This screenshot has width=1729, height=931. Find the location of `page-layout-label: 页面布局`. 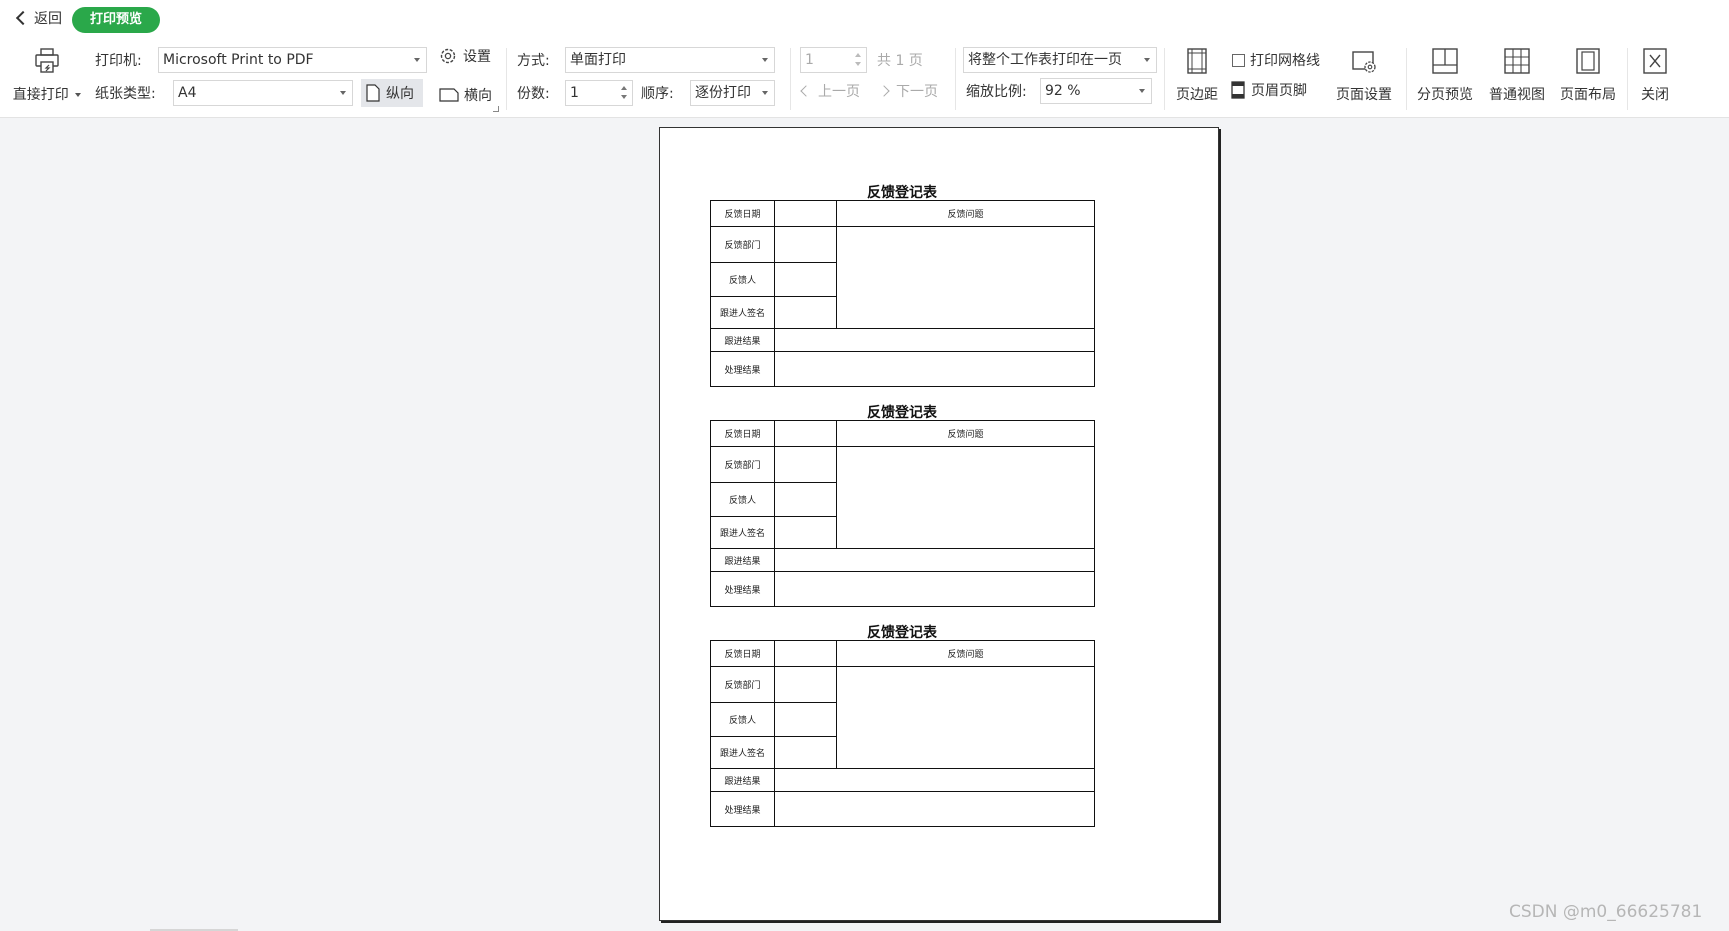

page-layout-label: 页面布局 is located at coordinates (1588, 95).